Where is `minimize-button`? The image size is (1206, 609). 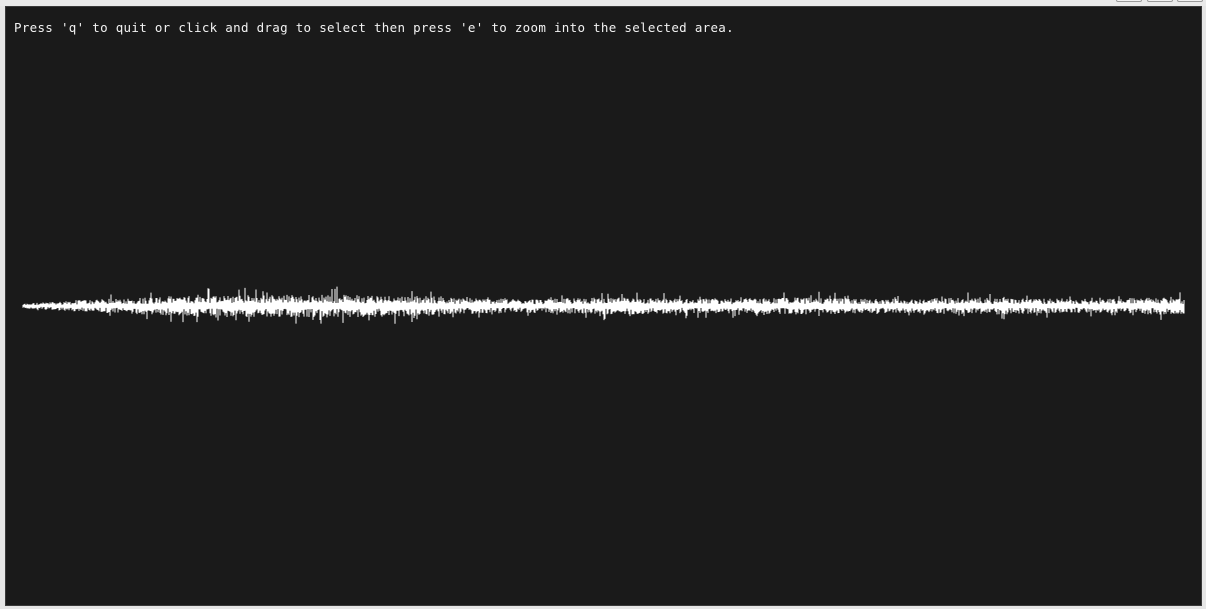 minimize-button is located at coordinates (1129, 1).